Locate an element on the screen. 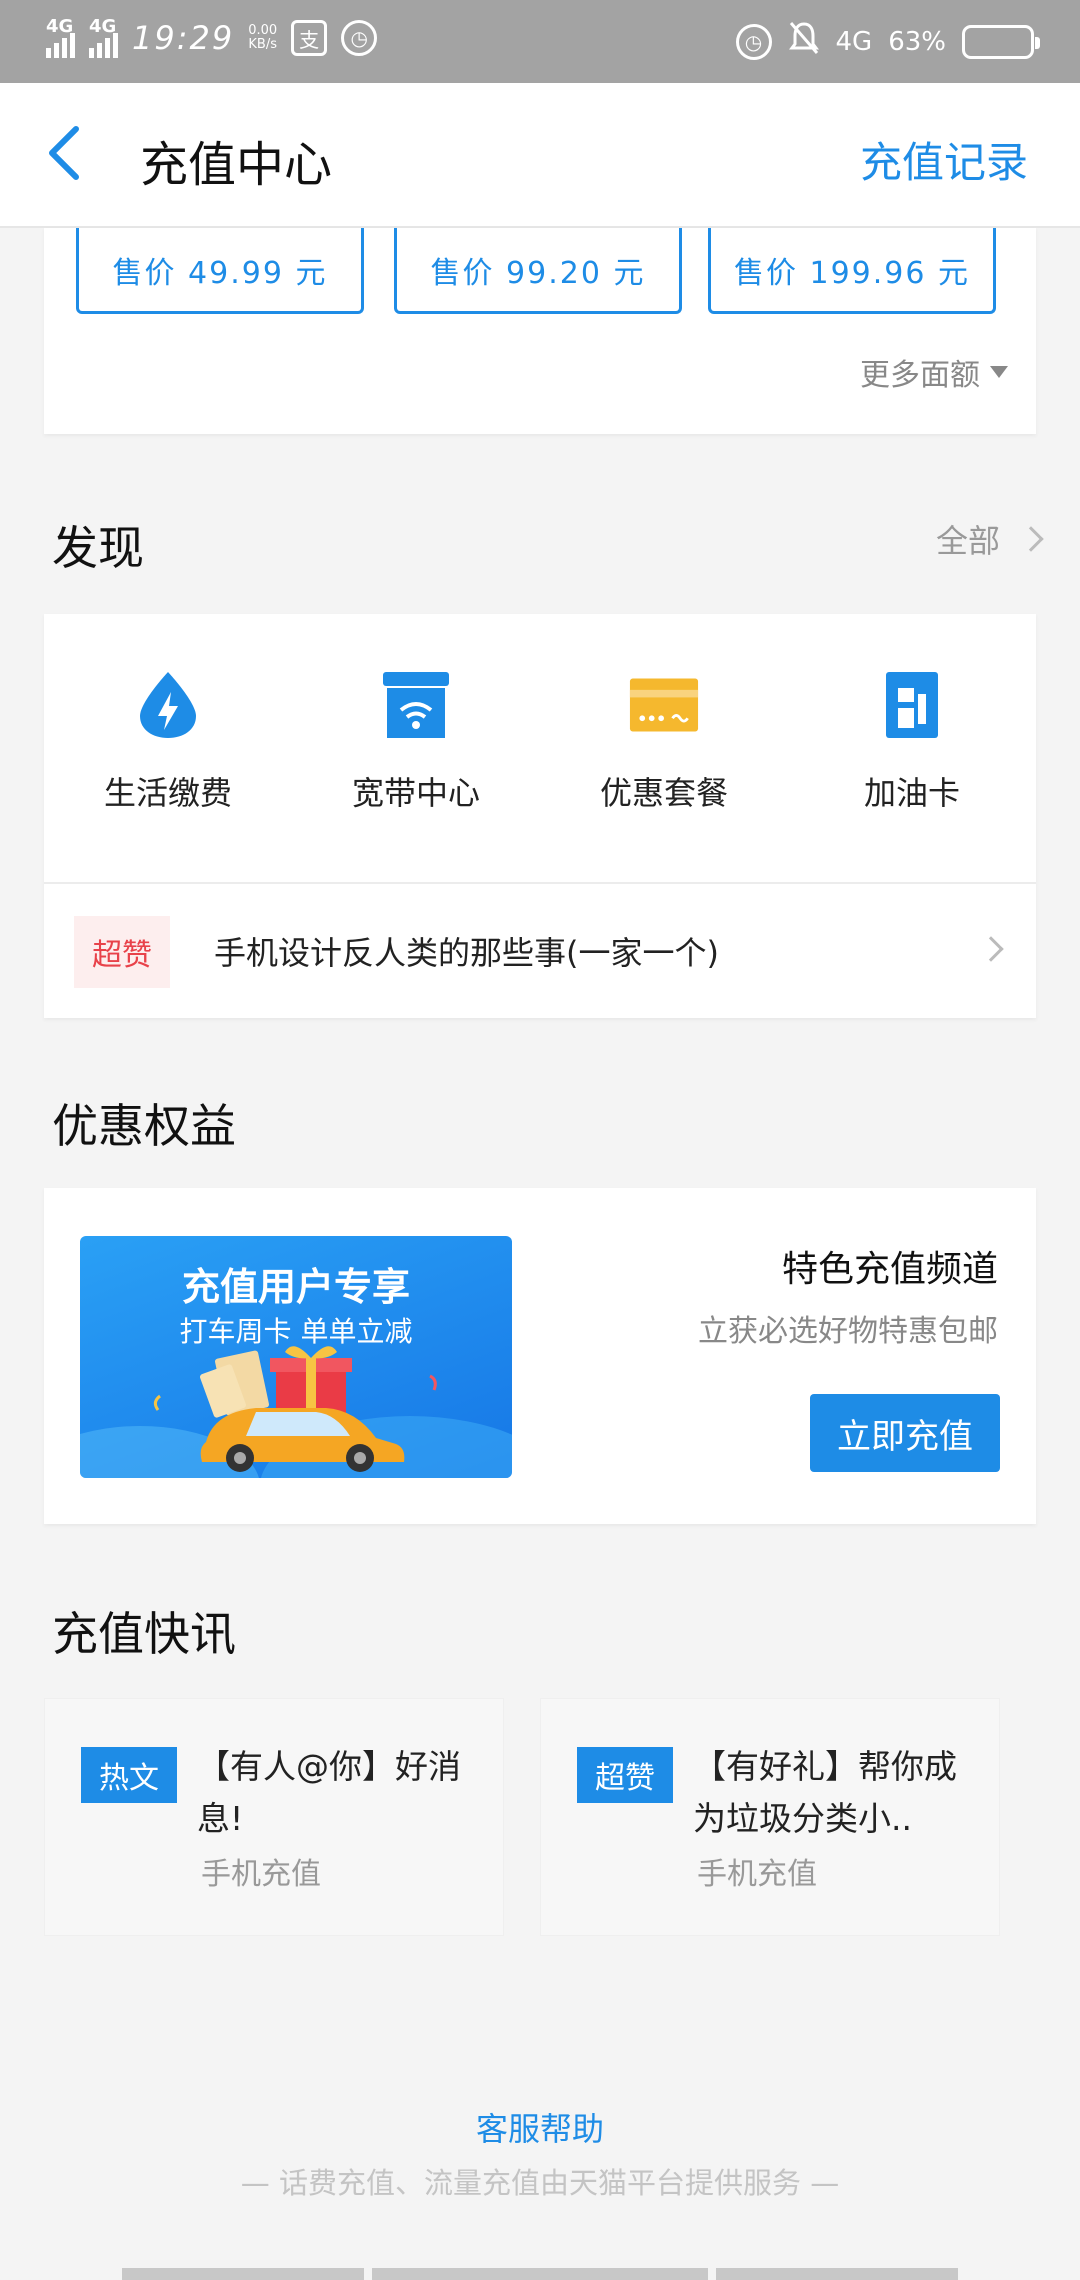 The height and width of the screenshot is (2280, 1080). hot-badge: 超赞 is located at coordinates (122, 952).